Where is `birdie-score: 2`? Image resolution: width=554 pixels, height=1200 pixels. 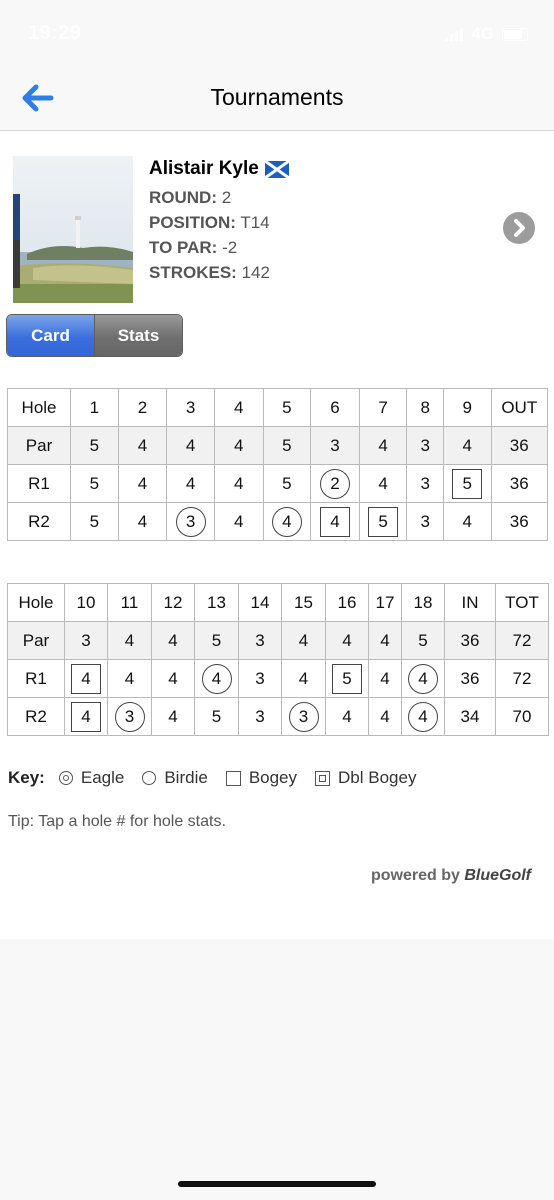 birdie-score: 2 is located at coordinates (335, 483).